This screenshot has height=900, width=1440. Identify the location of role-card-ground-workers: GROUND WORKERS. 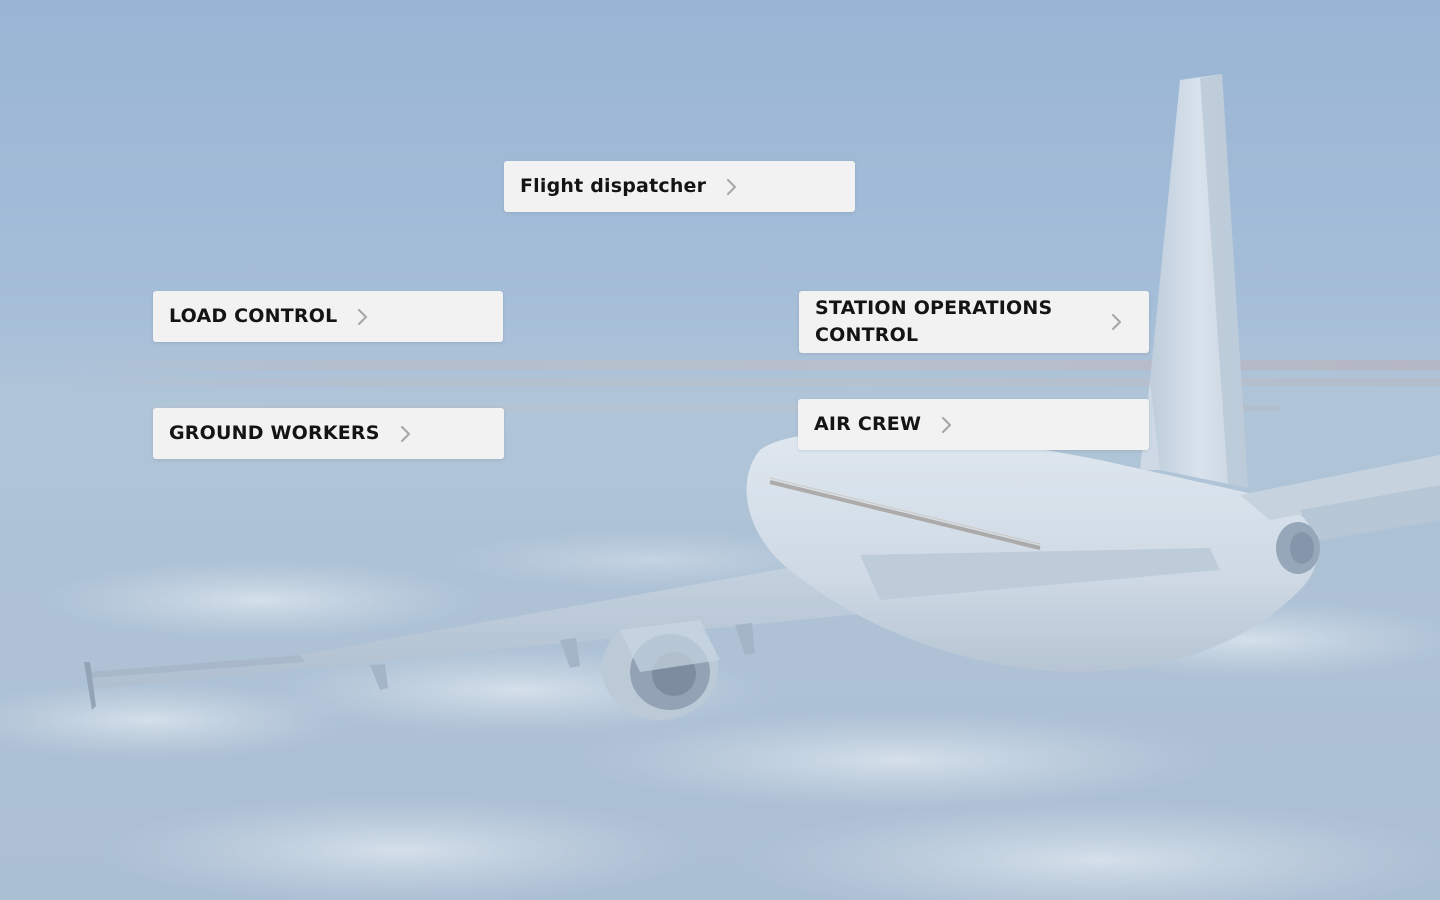
(328, 433).